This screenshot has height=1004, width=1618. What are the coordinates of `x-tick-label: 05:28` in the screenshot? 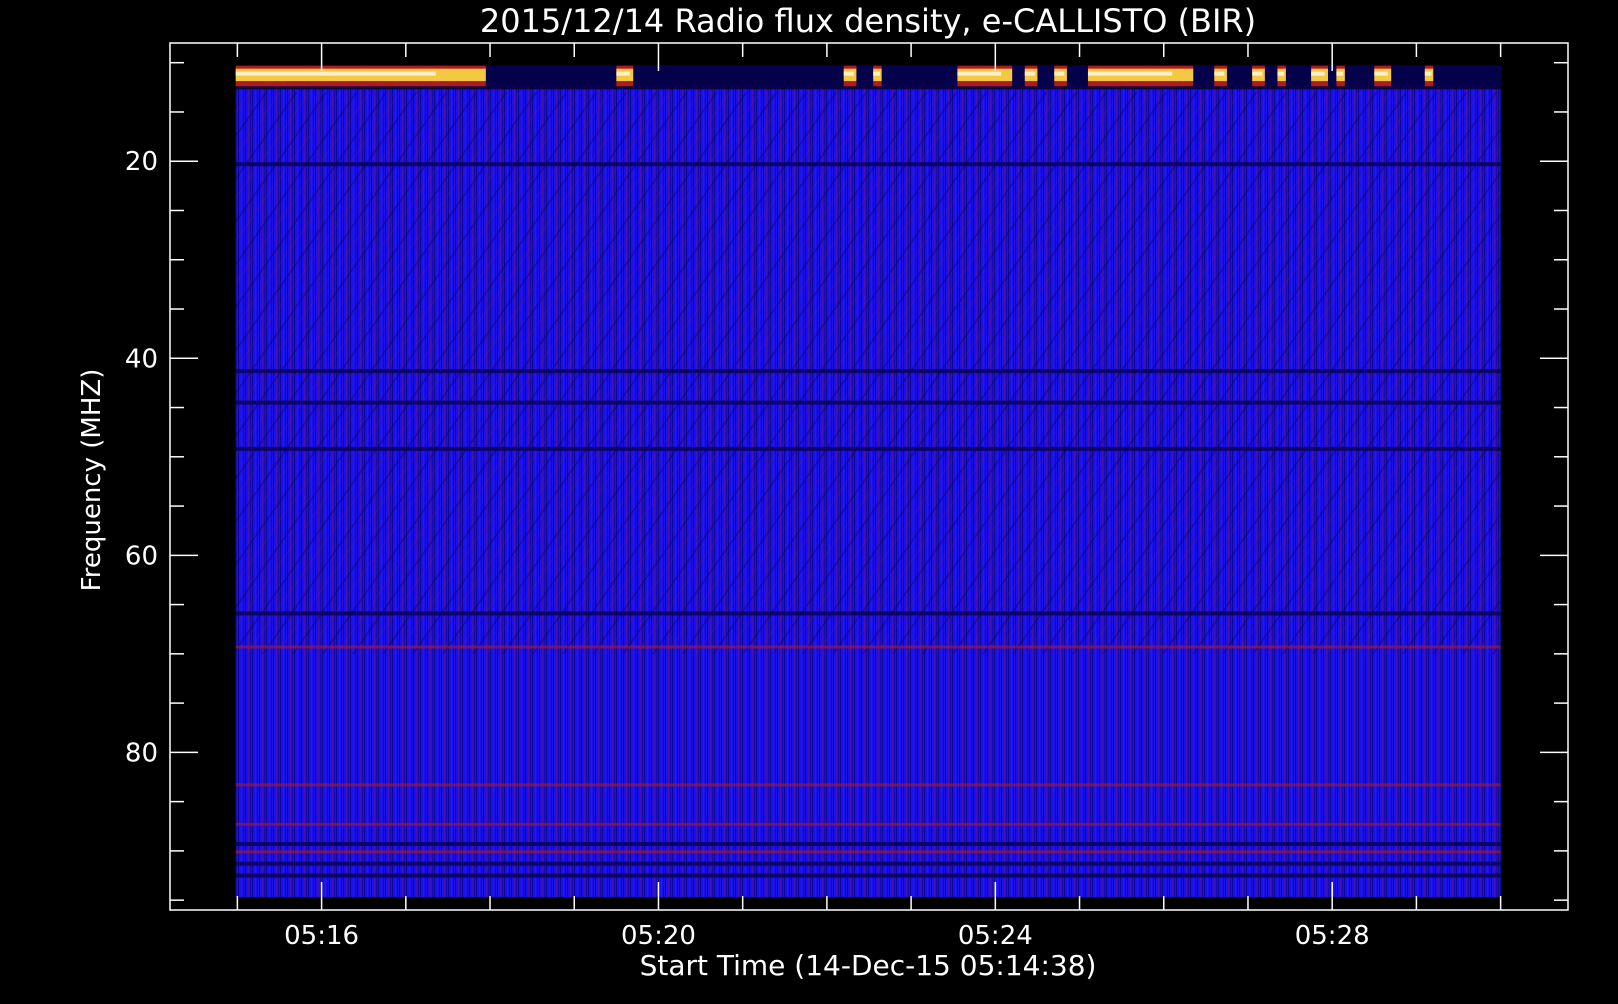 It's located at (1332, 936).